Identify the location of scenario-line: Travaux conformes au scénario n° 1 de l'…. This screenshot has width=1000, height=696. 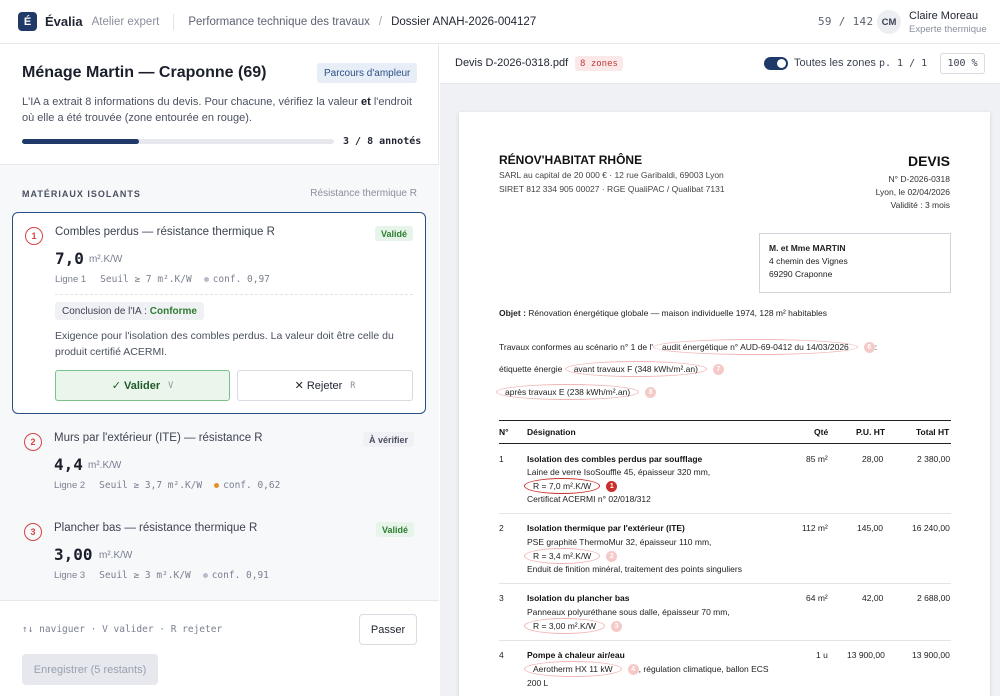
(688, 347).